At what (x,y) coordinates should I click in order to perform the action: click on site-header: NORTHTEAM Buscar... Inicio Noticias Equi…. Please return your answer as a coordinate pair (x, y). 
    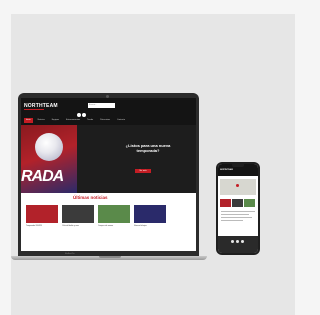
    Looking at the image, I should click on (108, 111).